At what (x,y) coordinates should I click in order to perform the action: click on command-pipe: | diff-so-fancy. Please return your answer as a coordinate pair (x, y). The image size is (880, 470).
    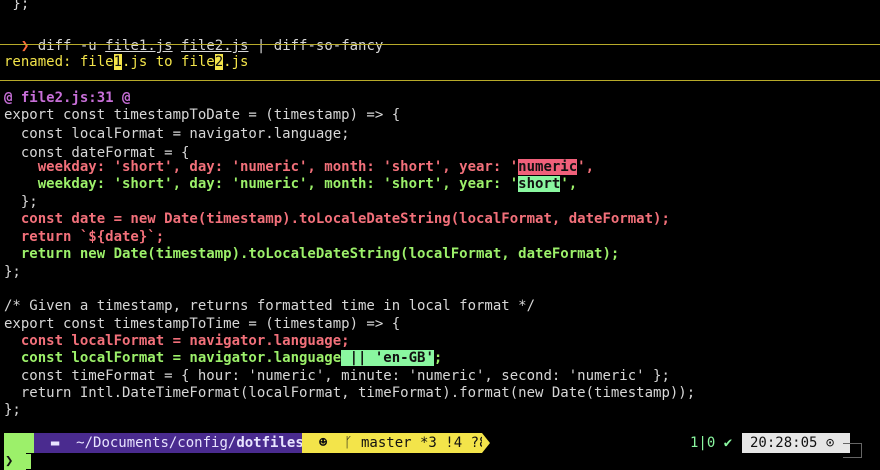
    Looking at the image, I should click on (316, 46).